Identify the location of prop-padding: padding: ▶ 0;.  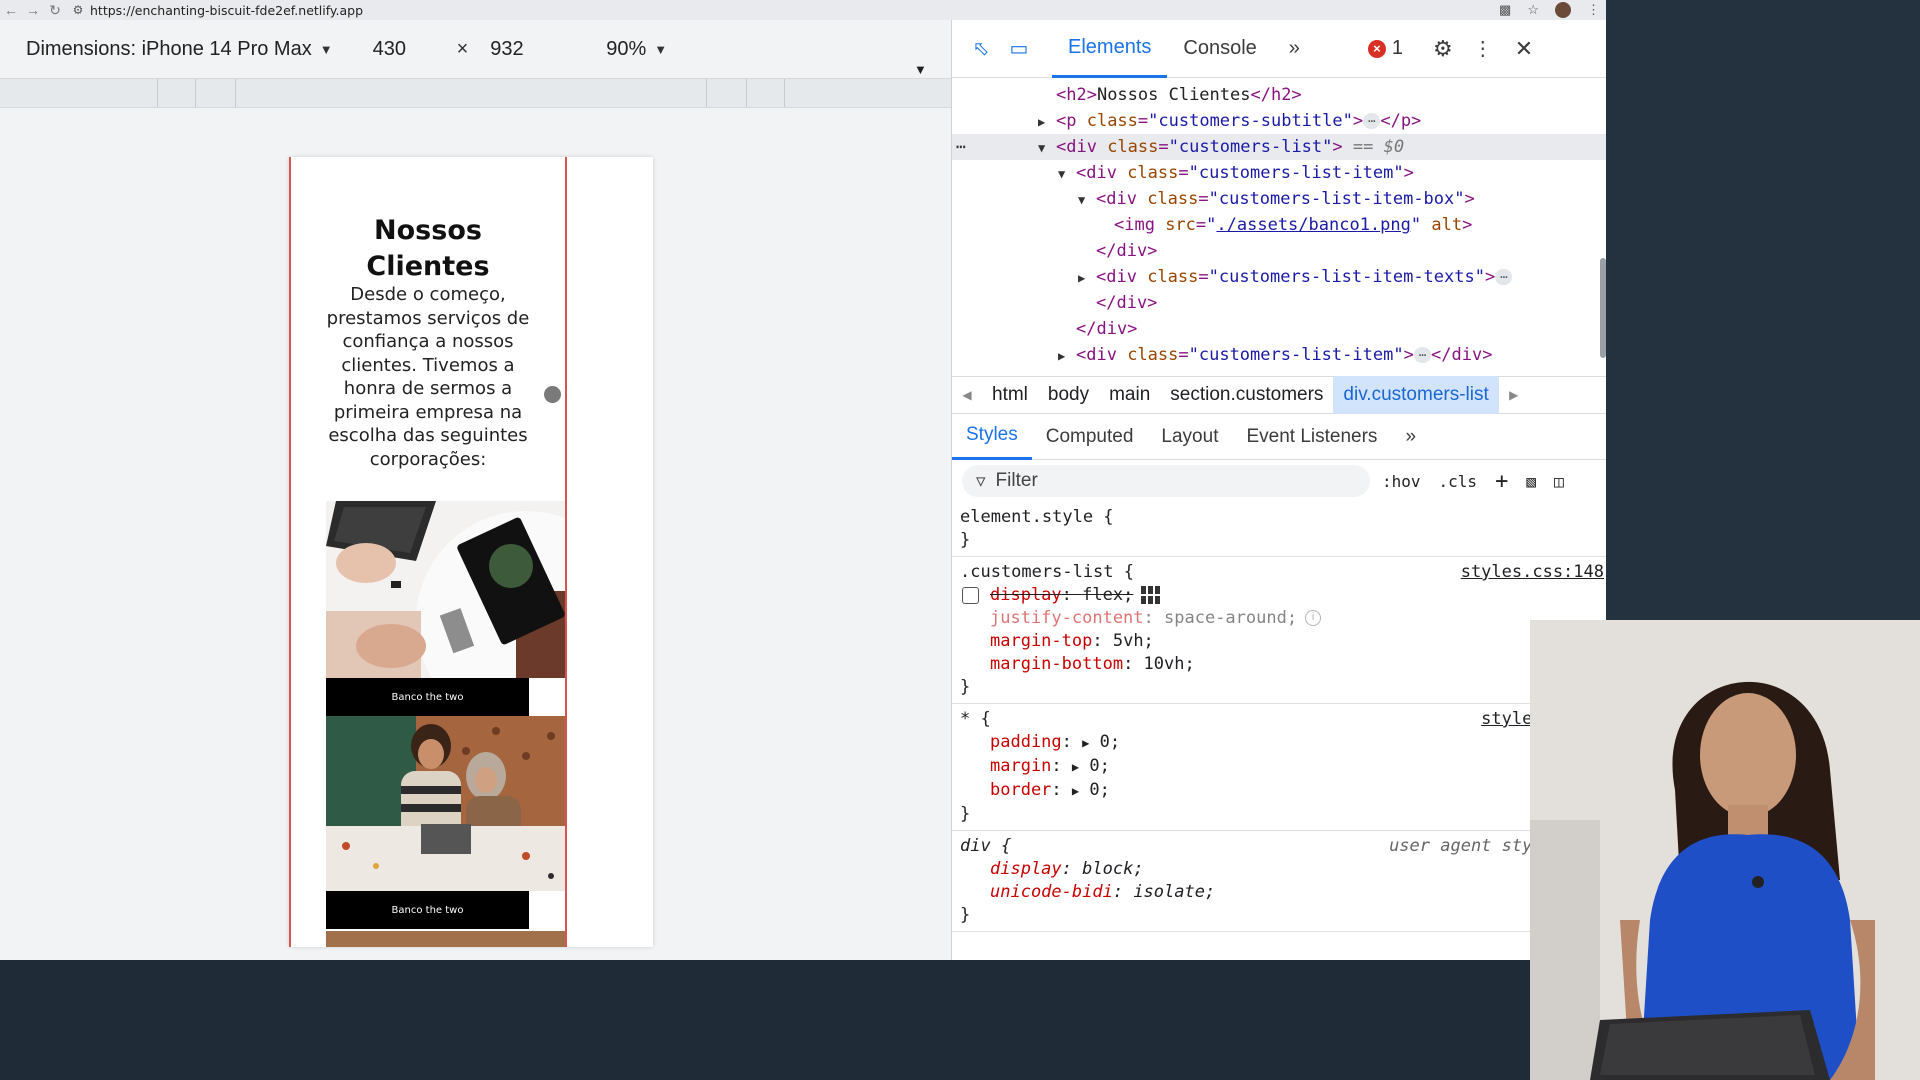
(1279, 743).